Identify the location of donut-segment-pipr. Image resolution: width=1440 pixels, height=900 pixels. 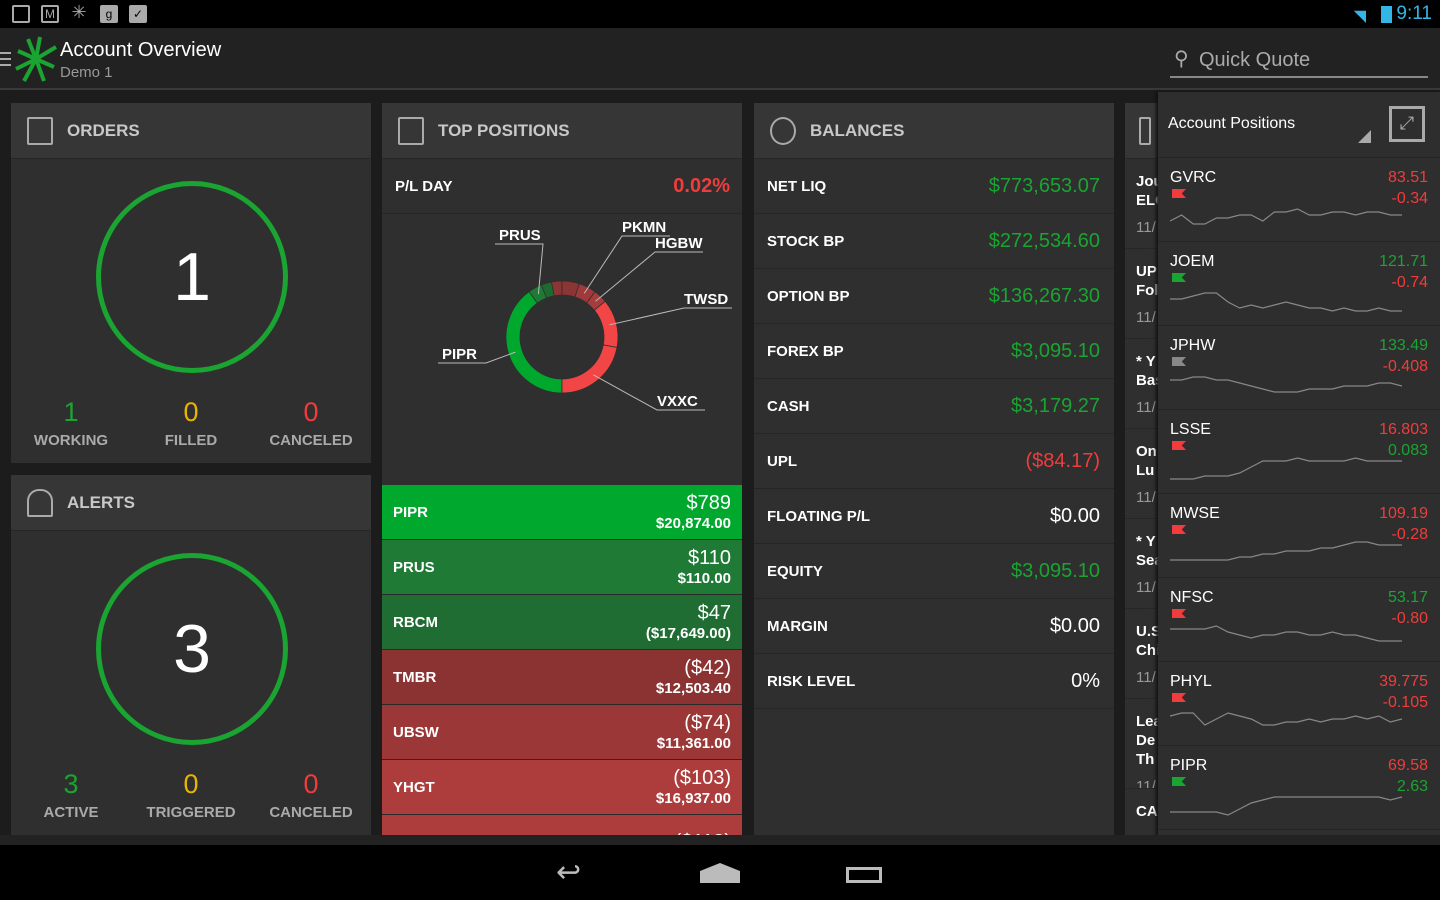
(534, 342).